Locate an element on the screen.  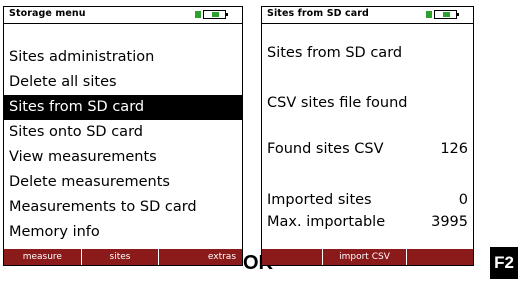
menu-item-delete-measurements: Delete measurements is located at coordinates (123, 182).